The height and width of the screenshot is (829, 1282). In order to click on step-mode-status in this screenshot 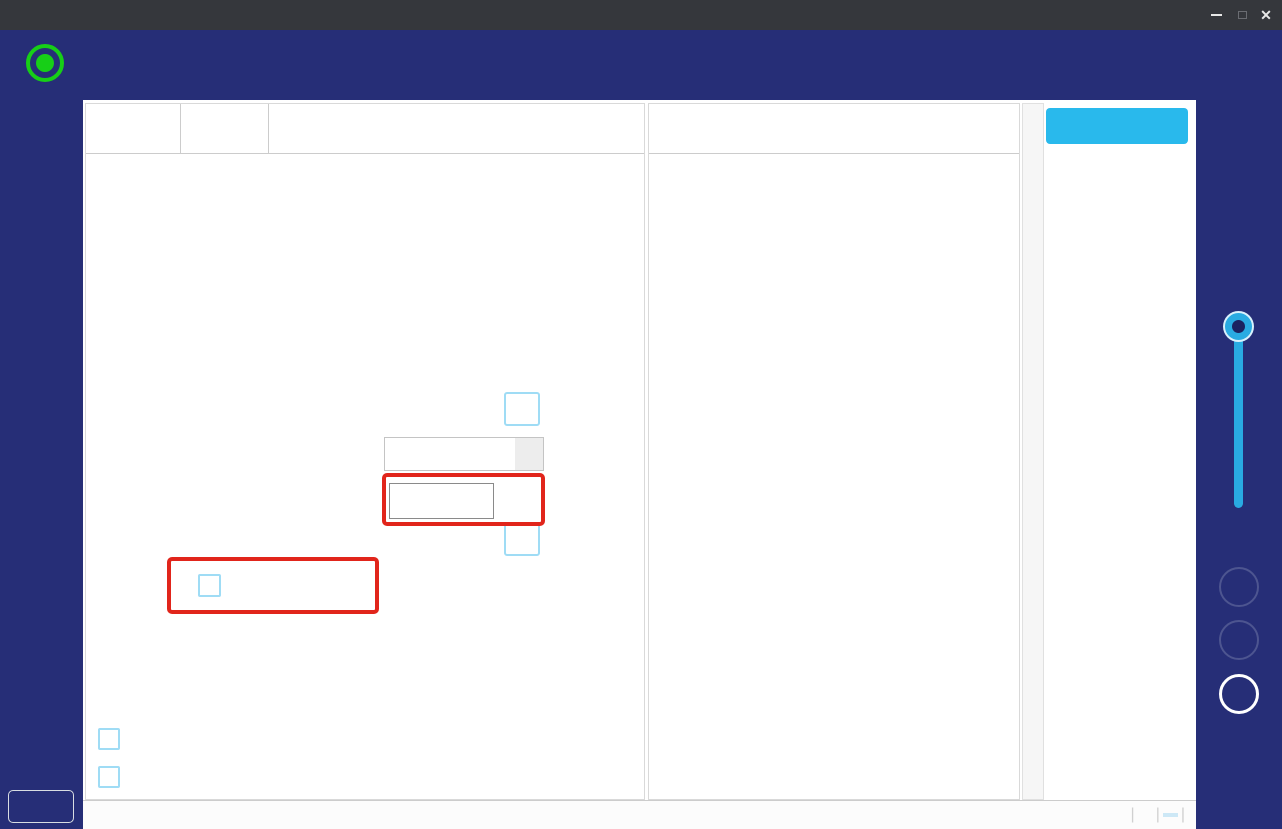, I will do `click(1120, 815)`.